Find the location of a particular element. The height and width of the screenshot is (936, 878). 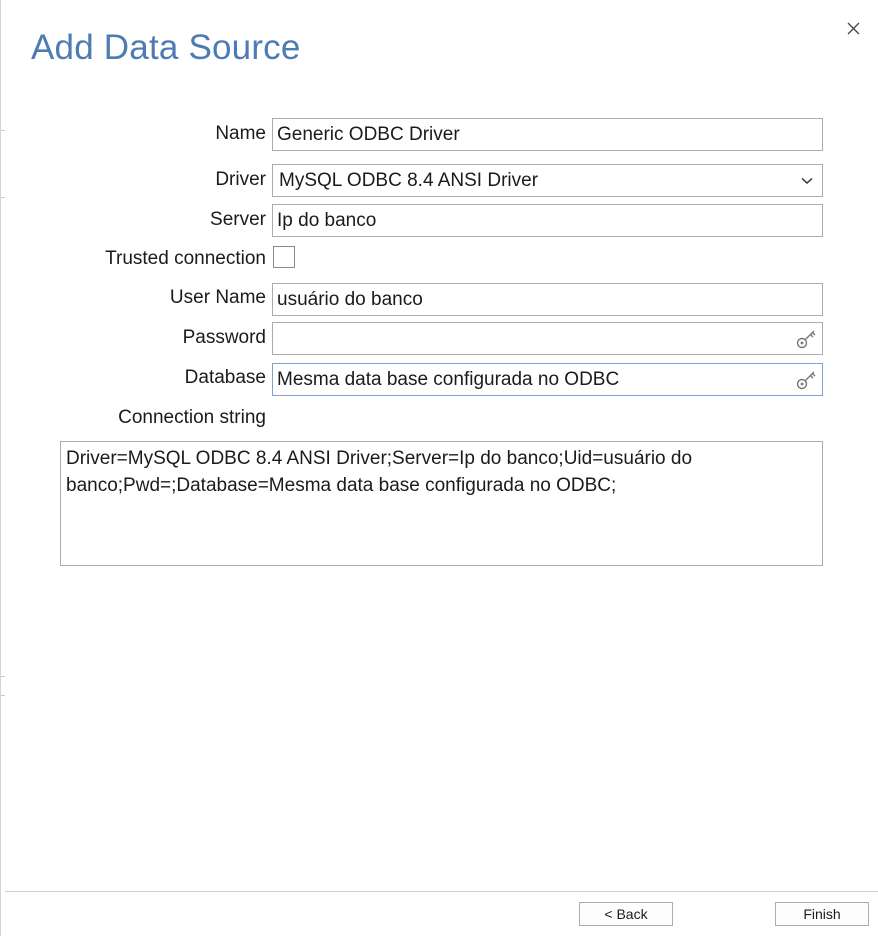

server-input: Ip do banco is located at coordinates (547, 220).